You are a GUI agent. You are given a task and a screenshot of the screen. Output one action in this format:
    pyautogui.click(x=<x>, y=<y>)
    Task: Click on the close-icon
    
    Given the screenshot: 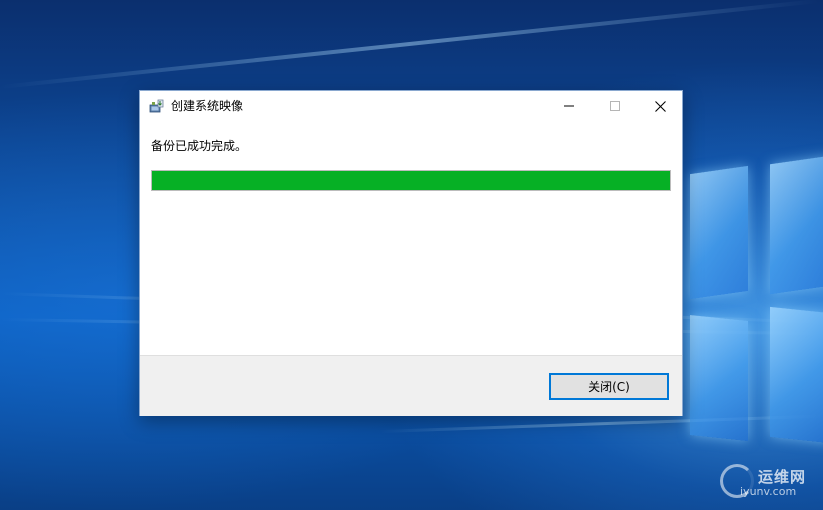 What is the action you would take?
    pyautogui.click(x=660, y=106)
    